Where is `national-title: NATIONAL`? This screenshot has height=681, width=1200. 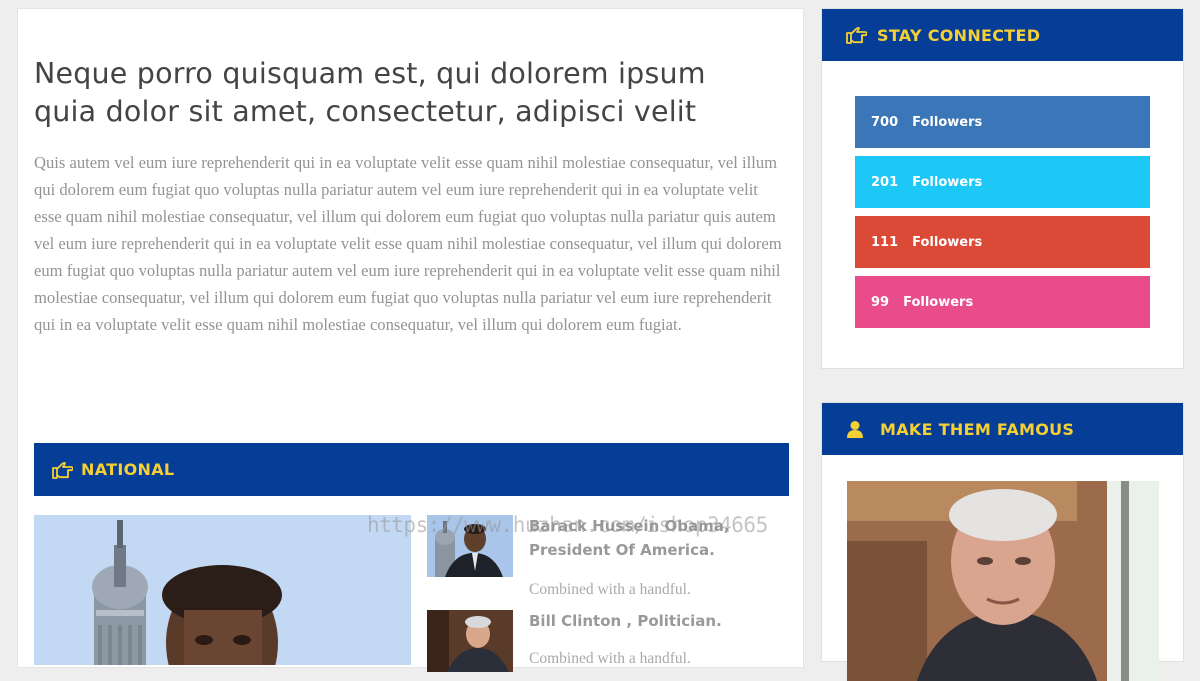
national-title: NATIONAL is located at coordinates (128, 469).